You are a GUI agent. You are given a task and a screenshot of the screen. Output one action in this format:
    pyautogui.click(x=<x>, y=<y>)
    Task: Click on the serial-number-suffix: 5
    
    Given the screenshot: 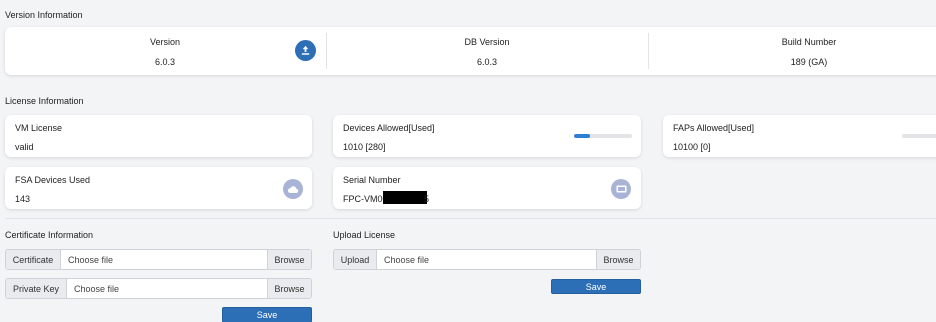 What is the action you would take?
    pyautogui.click(x=427, y=199)
    